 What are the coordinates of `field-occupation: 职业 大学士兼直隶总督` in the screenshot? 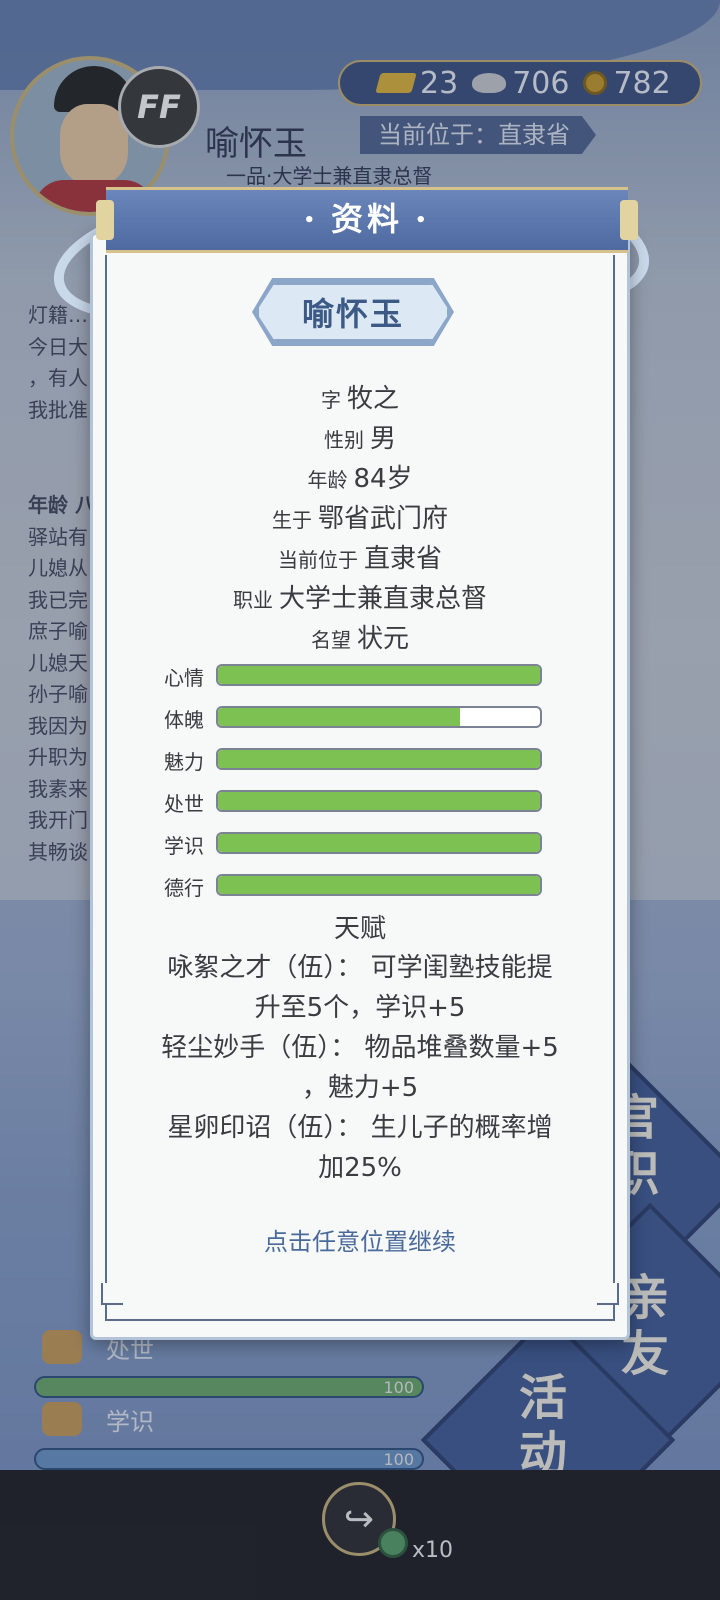 It's located at (359, 599).